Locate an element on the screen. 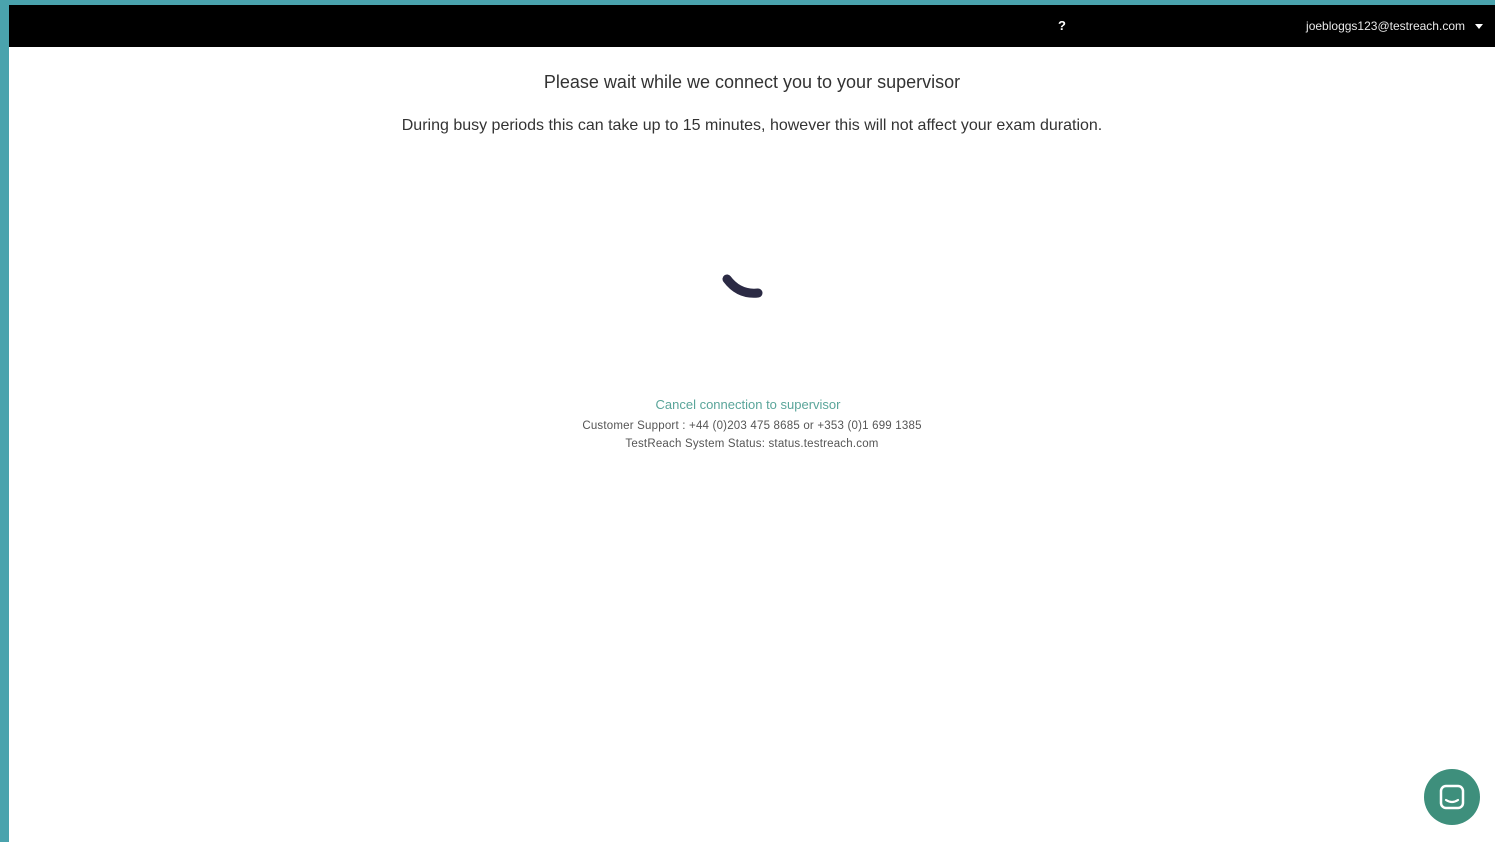 The image size is (1495, 842). user-email: joebloggs123@testreach.com is located at coordinates (1385, 26).